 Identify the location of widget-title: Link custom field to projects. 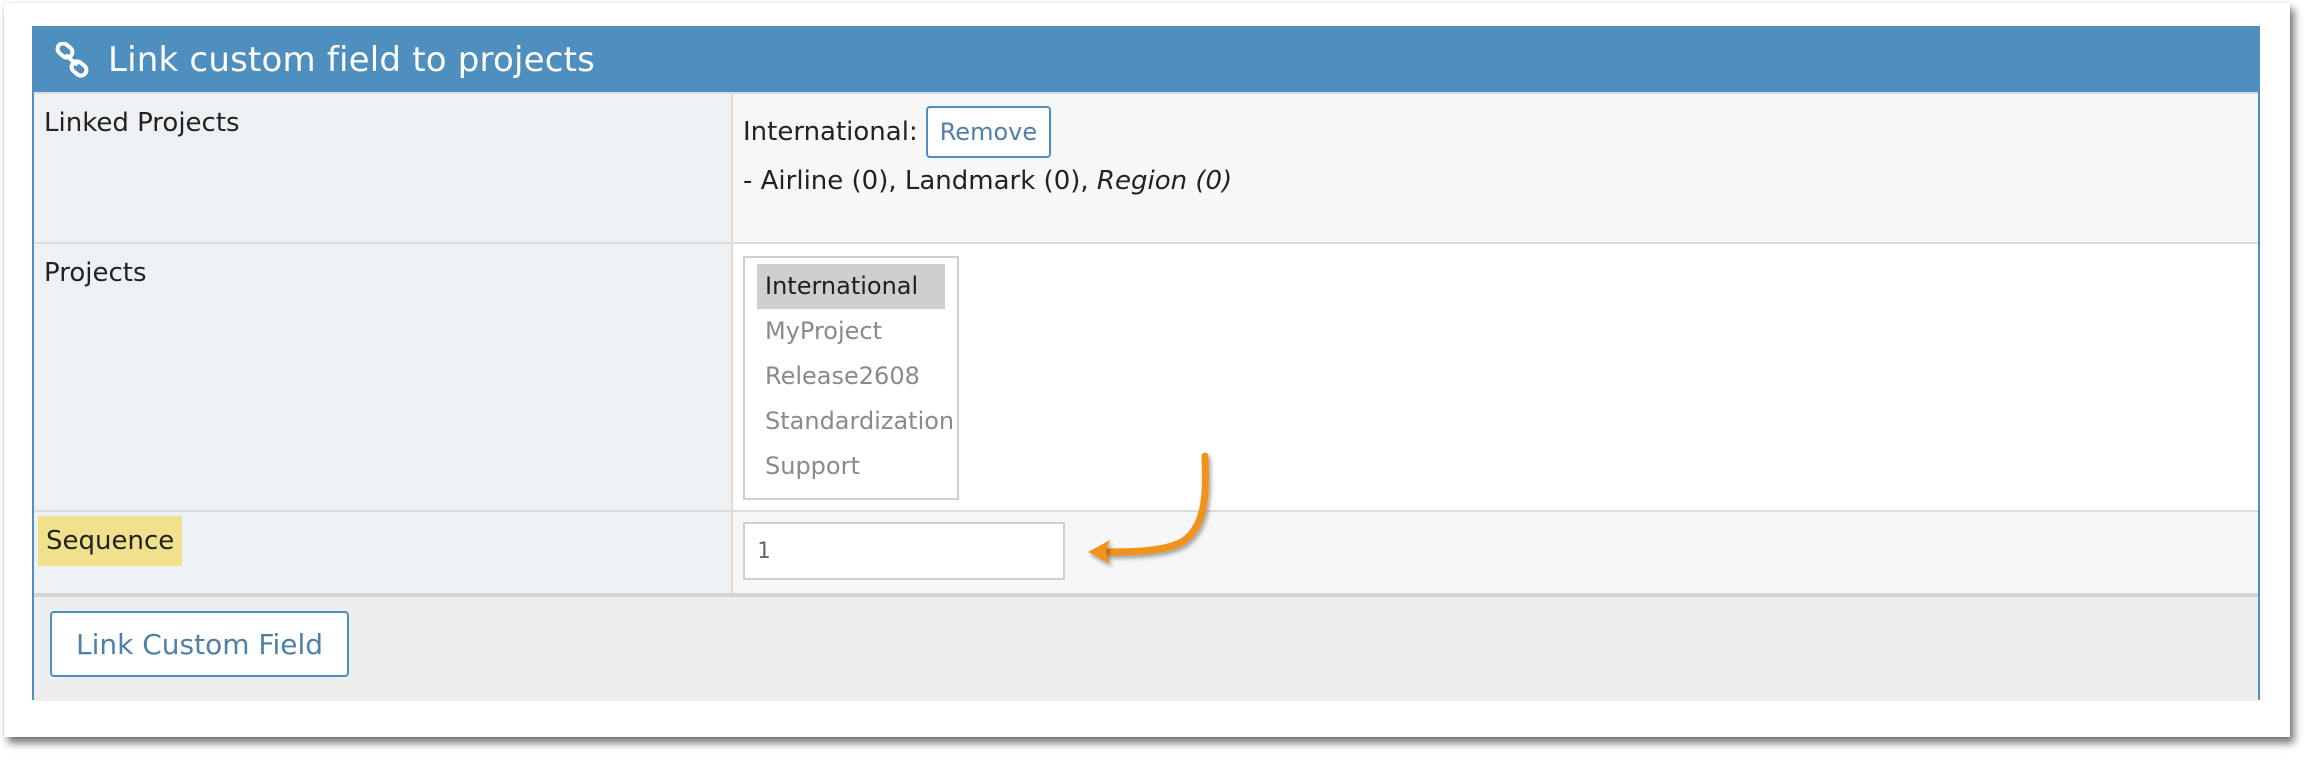
(352, 60).